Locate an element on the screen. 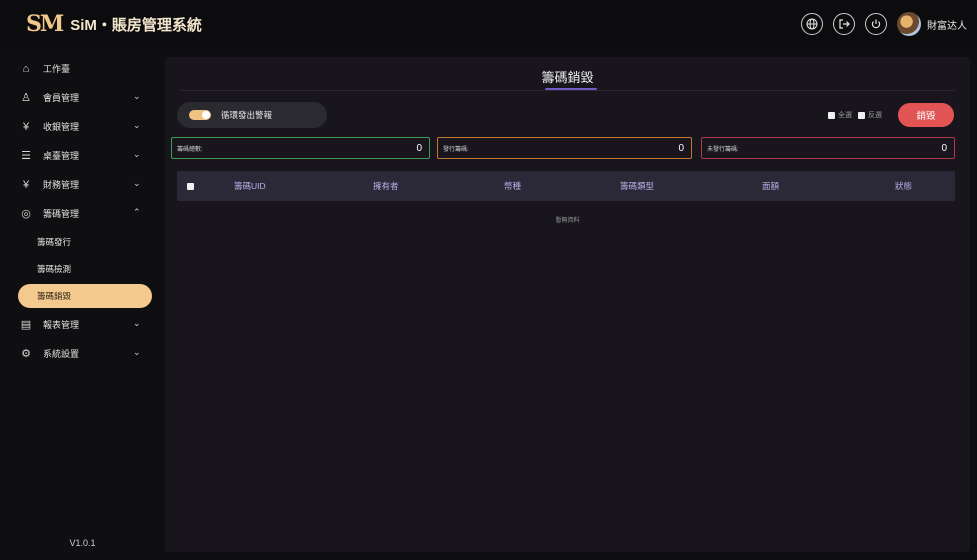 Image resolution: width=977 pixels, height=560 pixels. column-header-currency: 幣種 is located at coordinates (512, 186).